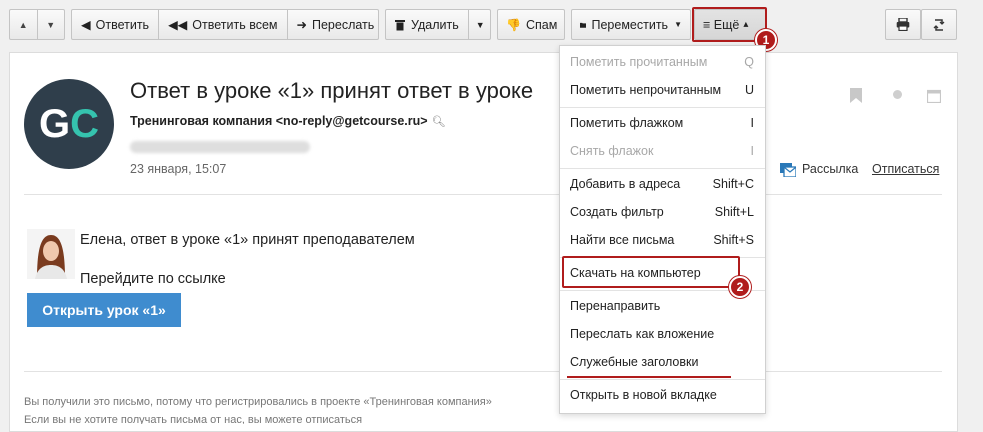 The height and width of the screenshot is (432, 983). I want to click on prev-message-button: ▲, so click(23, 24).